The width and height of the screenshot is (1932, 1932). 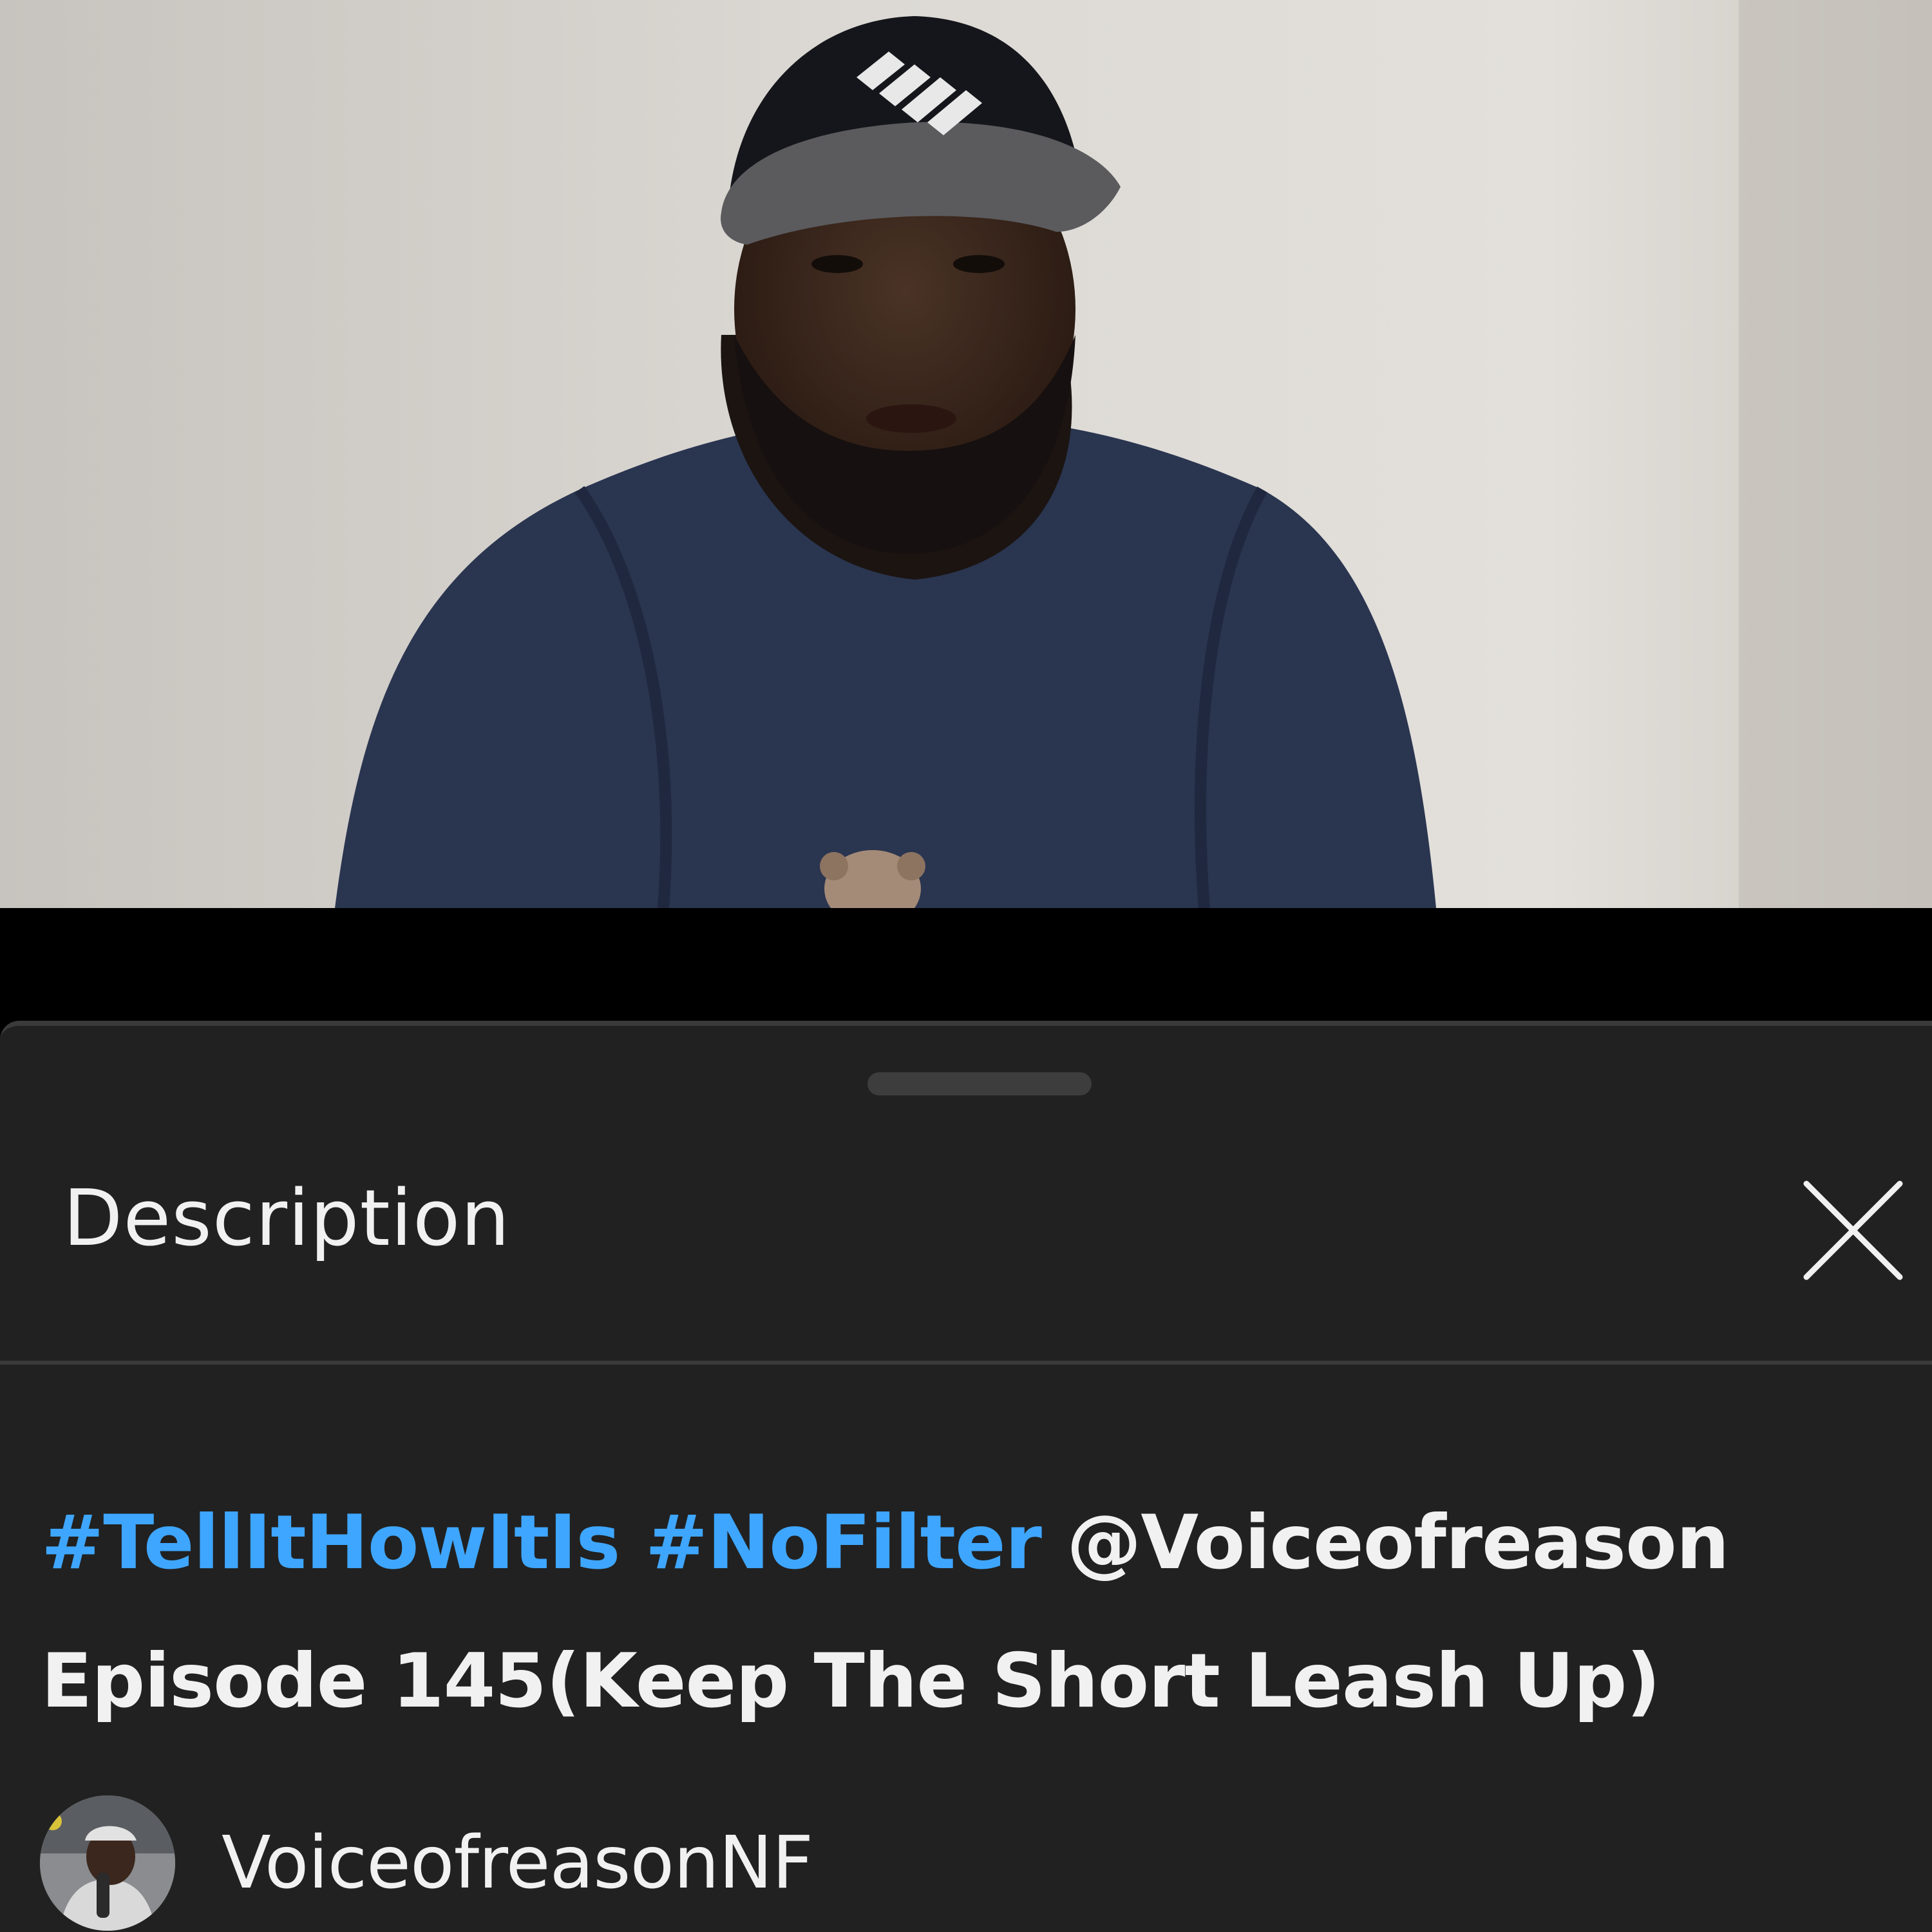 I want to click on channel-name: VoiceofreasonNF, so click(x=517, y=1863).